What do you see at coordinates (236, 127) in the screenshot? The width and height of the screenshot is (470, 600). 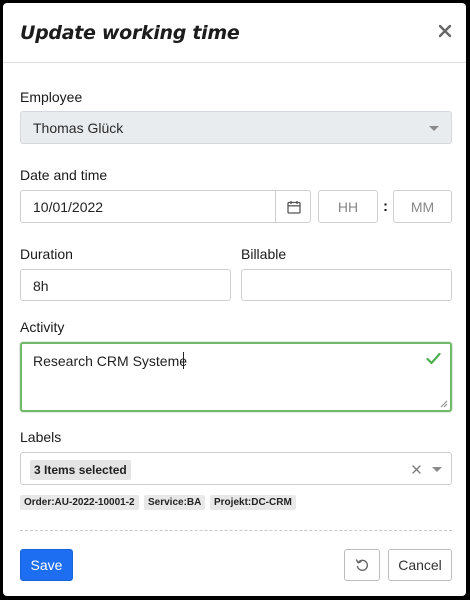 I see `employee-select: Thomas Glück` at bounding box center [236, 127].